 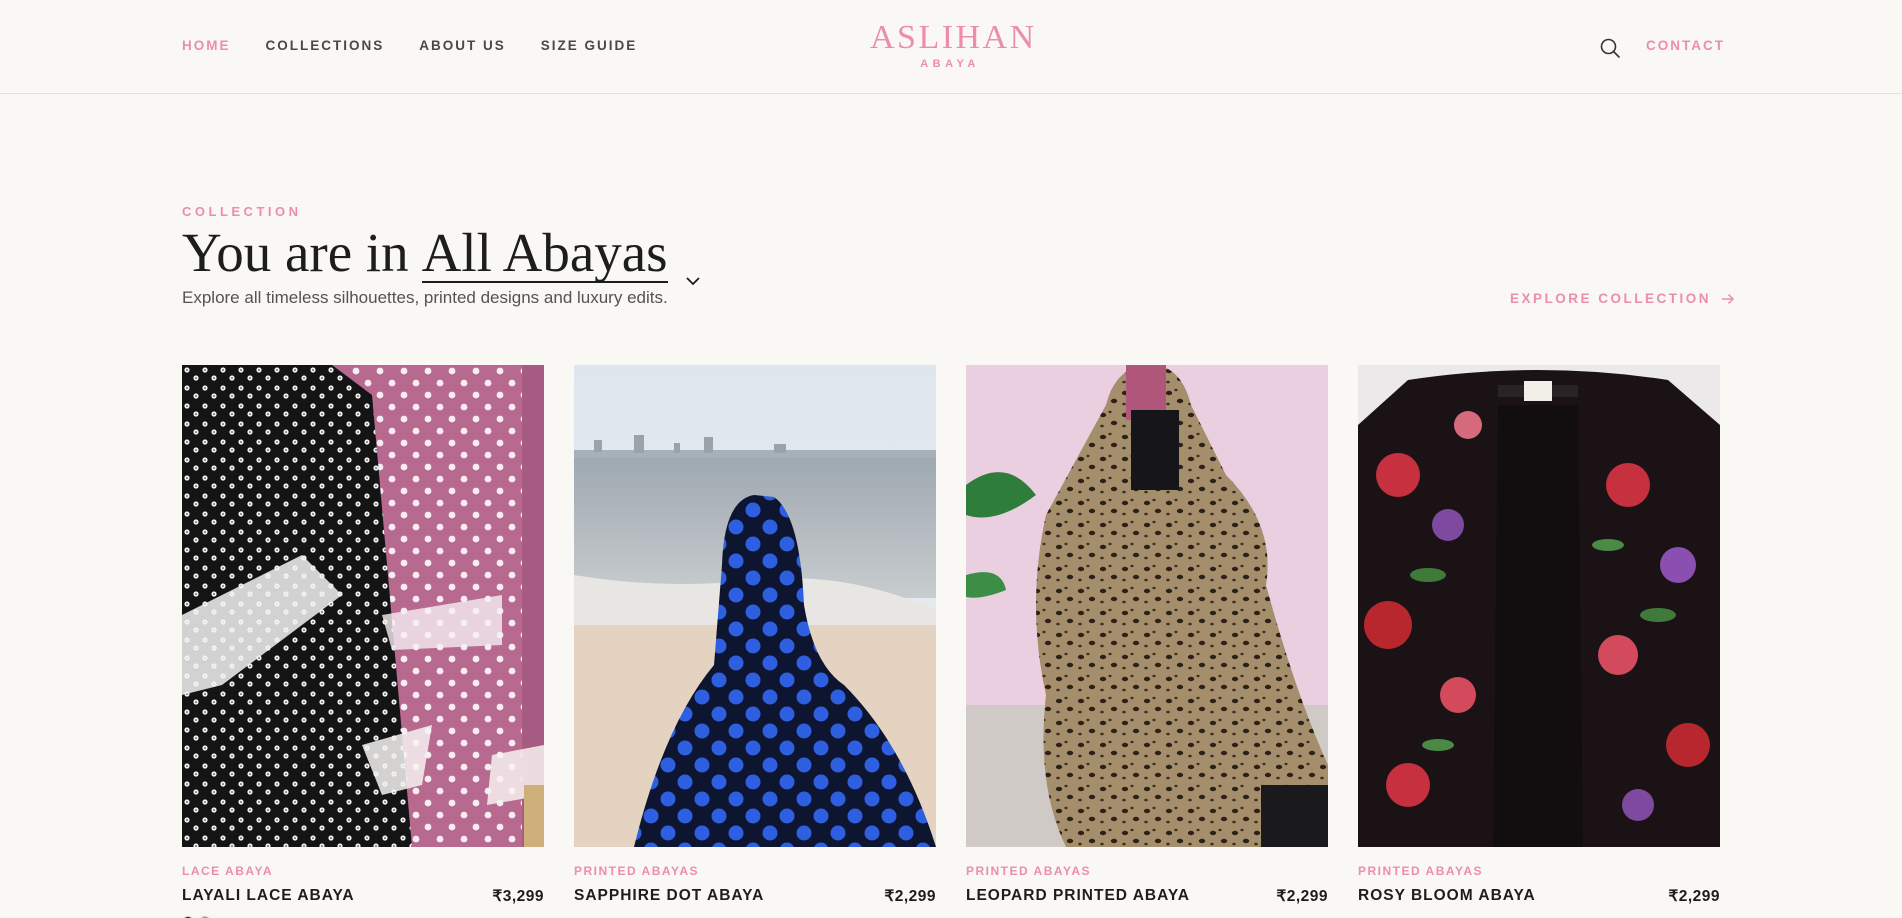 What do you see at coordinates (409, 45) in the screenshot?
I see `main-nav: HOME COLLECTIONS ABOUT US SIZE GUIDE` at bounding box center [409, 45].